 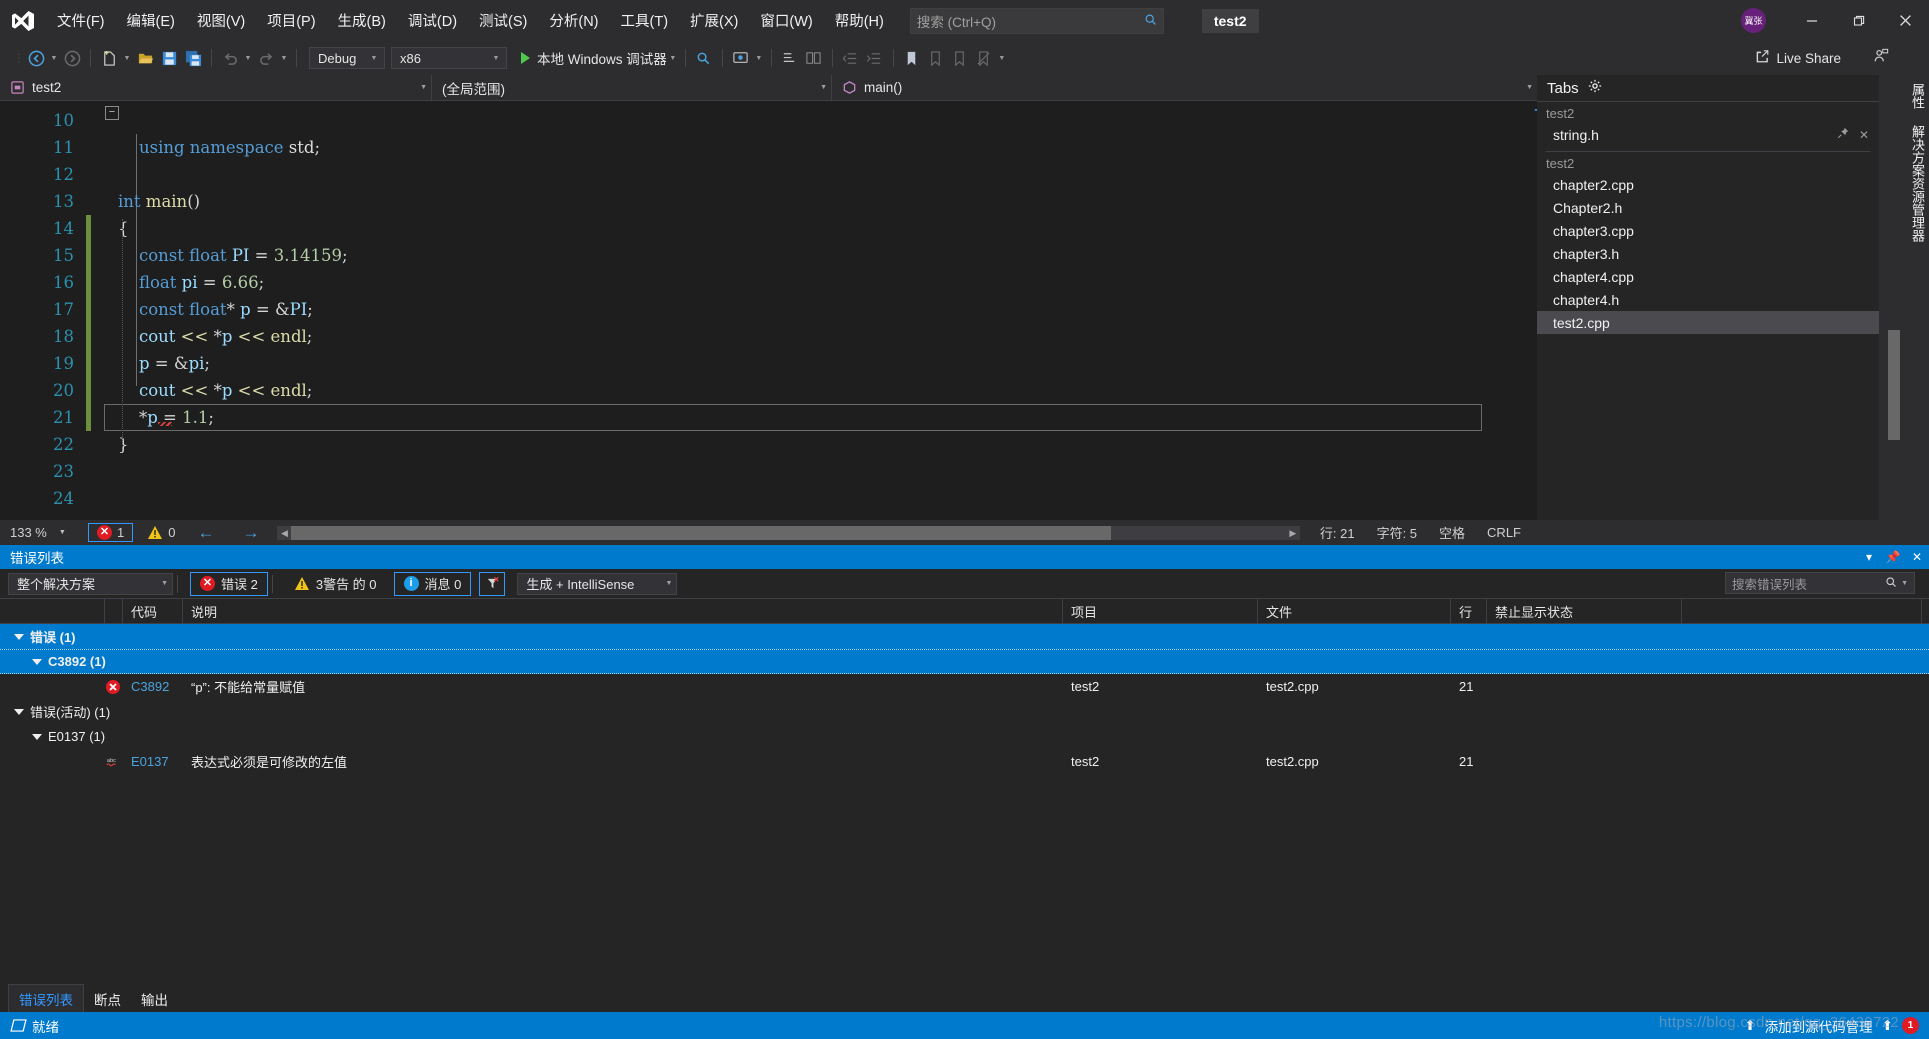 What do you see at coordinates (1916, 96) in the screenshot?
I see `dock-tab-properties: 属性` at bounding box center [1916, 96].